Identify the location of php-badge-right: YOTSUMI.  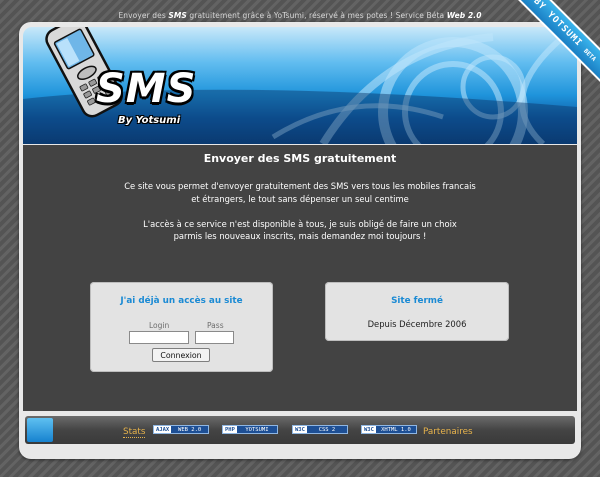
(257, 430).